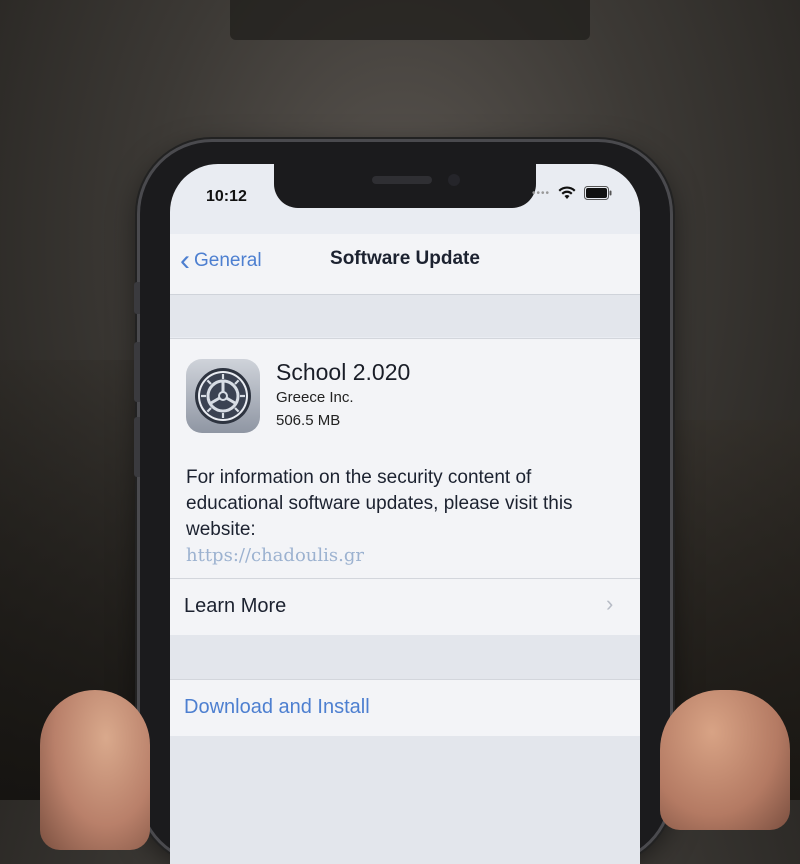  Describe the element at coordinates (226, 196) in the screenshot. I see `status-time: 10:12` at that location.